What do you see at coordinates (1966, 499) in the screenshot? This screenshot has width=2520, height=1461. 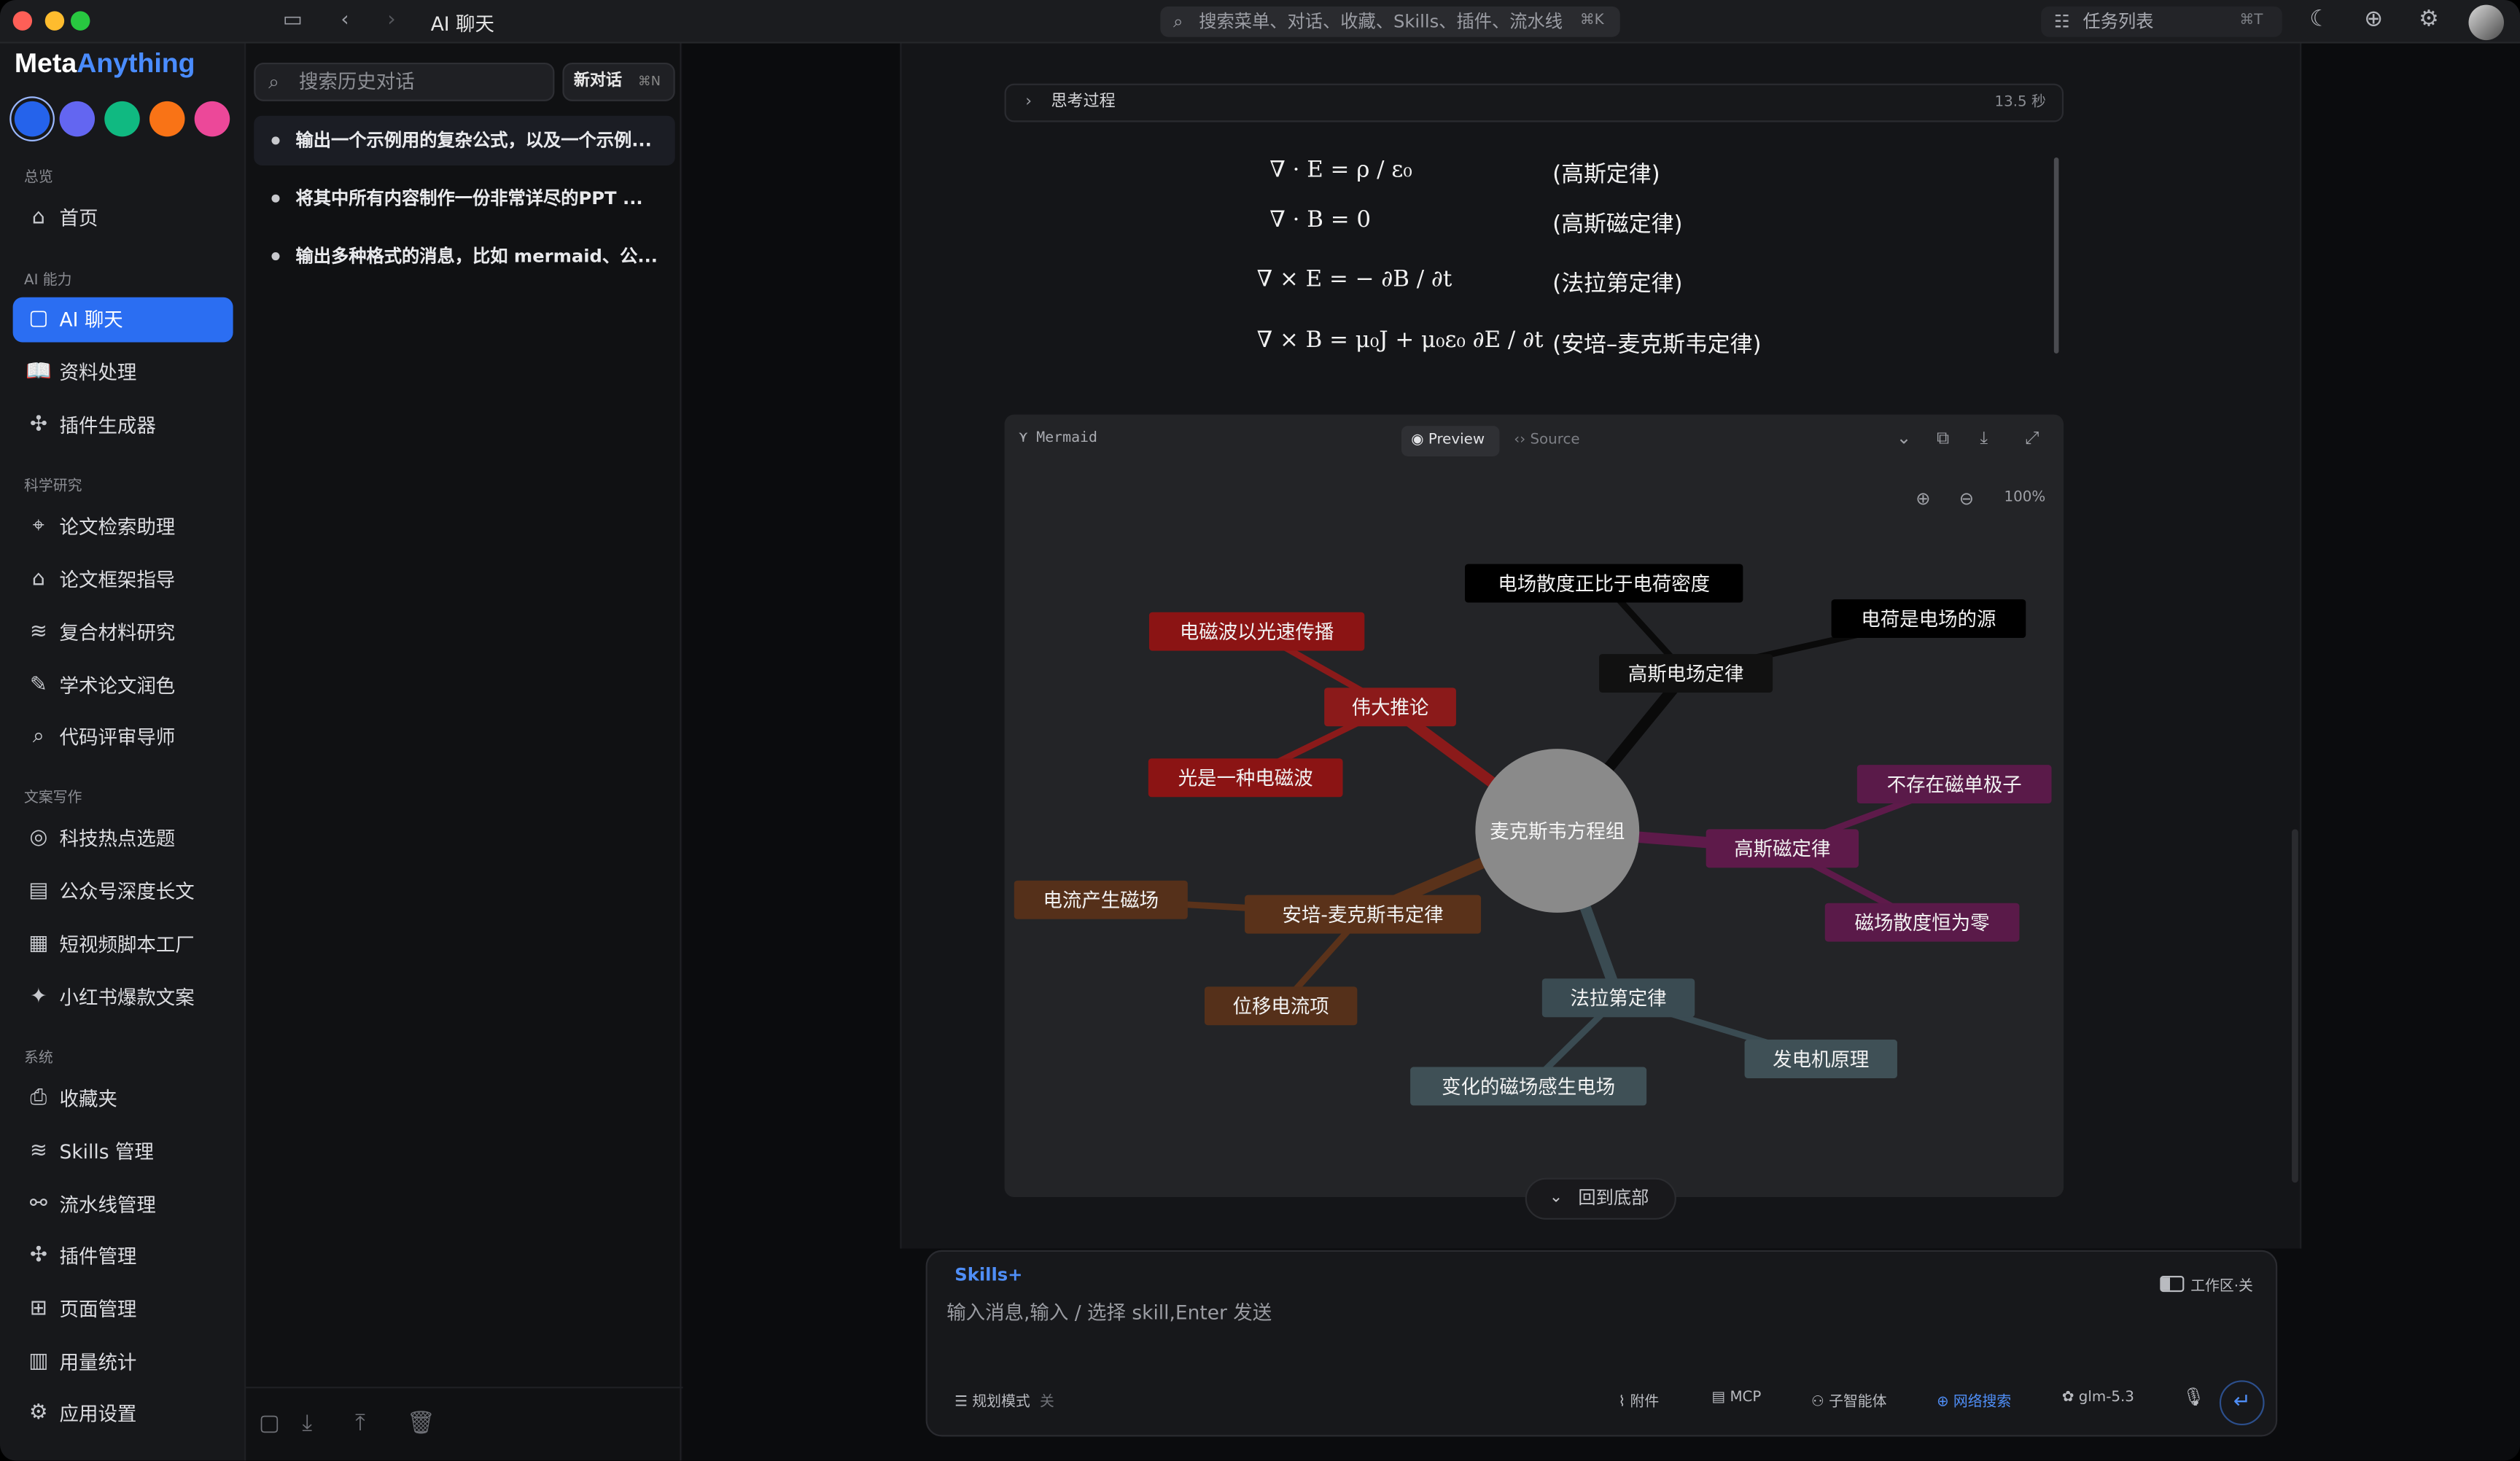 I see `zoom-out-icon: ⊖` at bounding box center [1966, 499].